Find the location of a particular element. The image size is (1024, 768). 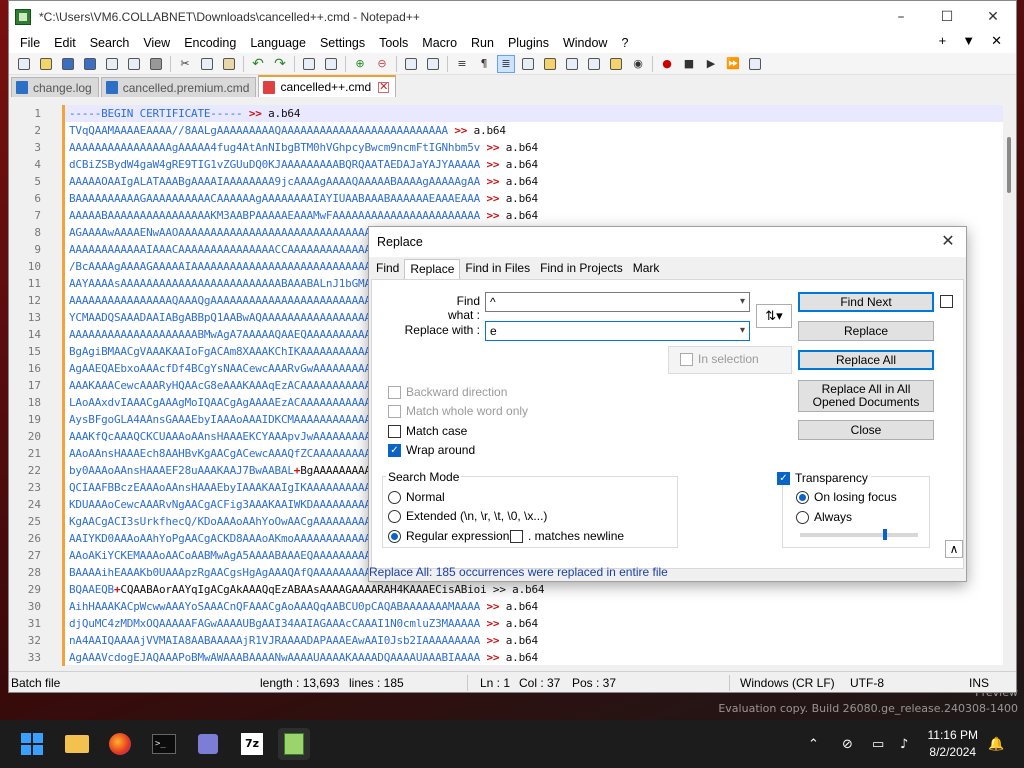

sync-horizontal-icon is located at coordinates (433, 64).